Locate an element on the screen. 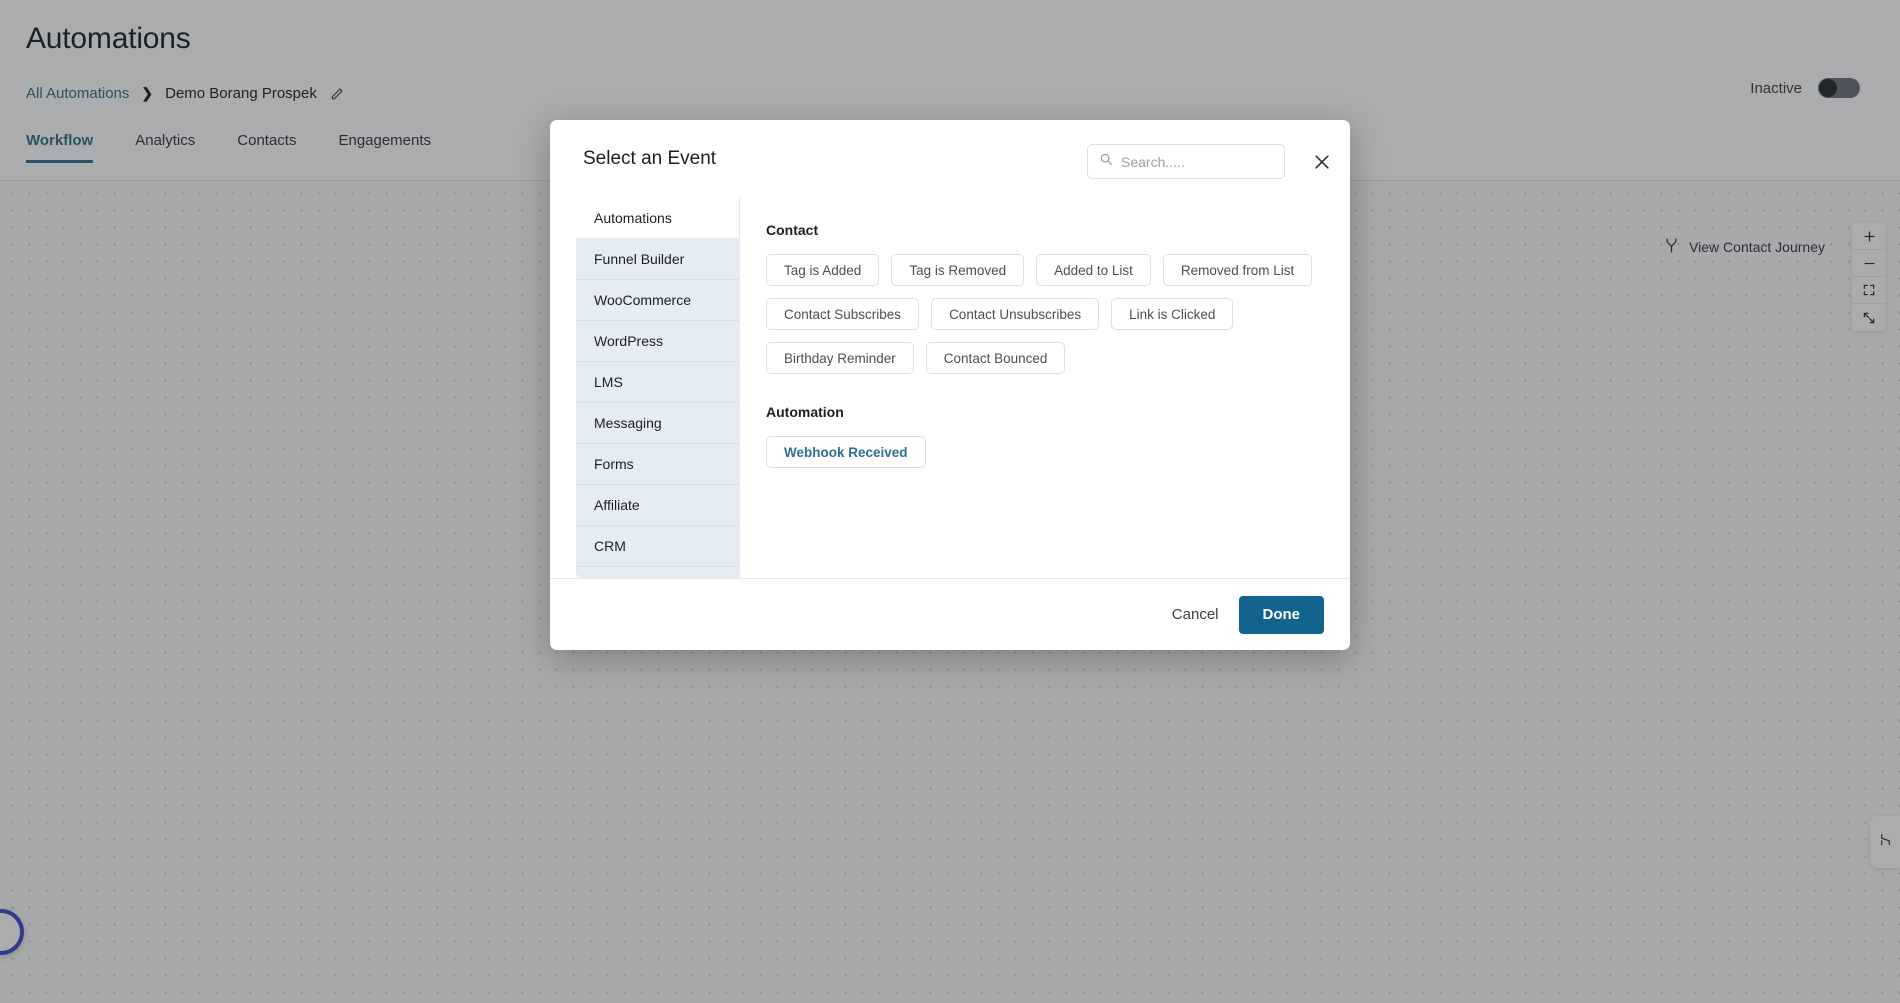  search-box is located at coordinates (1186, 161).